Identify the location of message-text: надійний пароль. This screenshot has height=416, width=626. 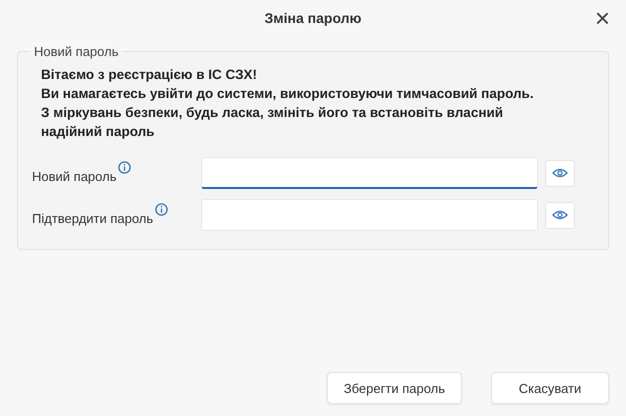
(98, 132).